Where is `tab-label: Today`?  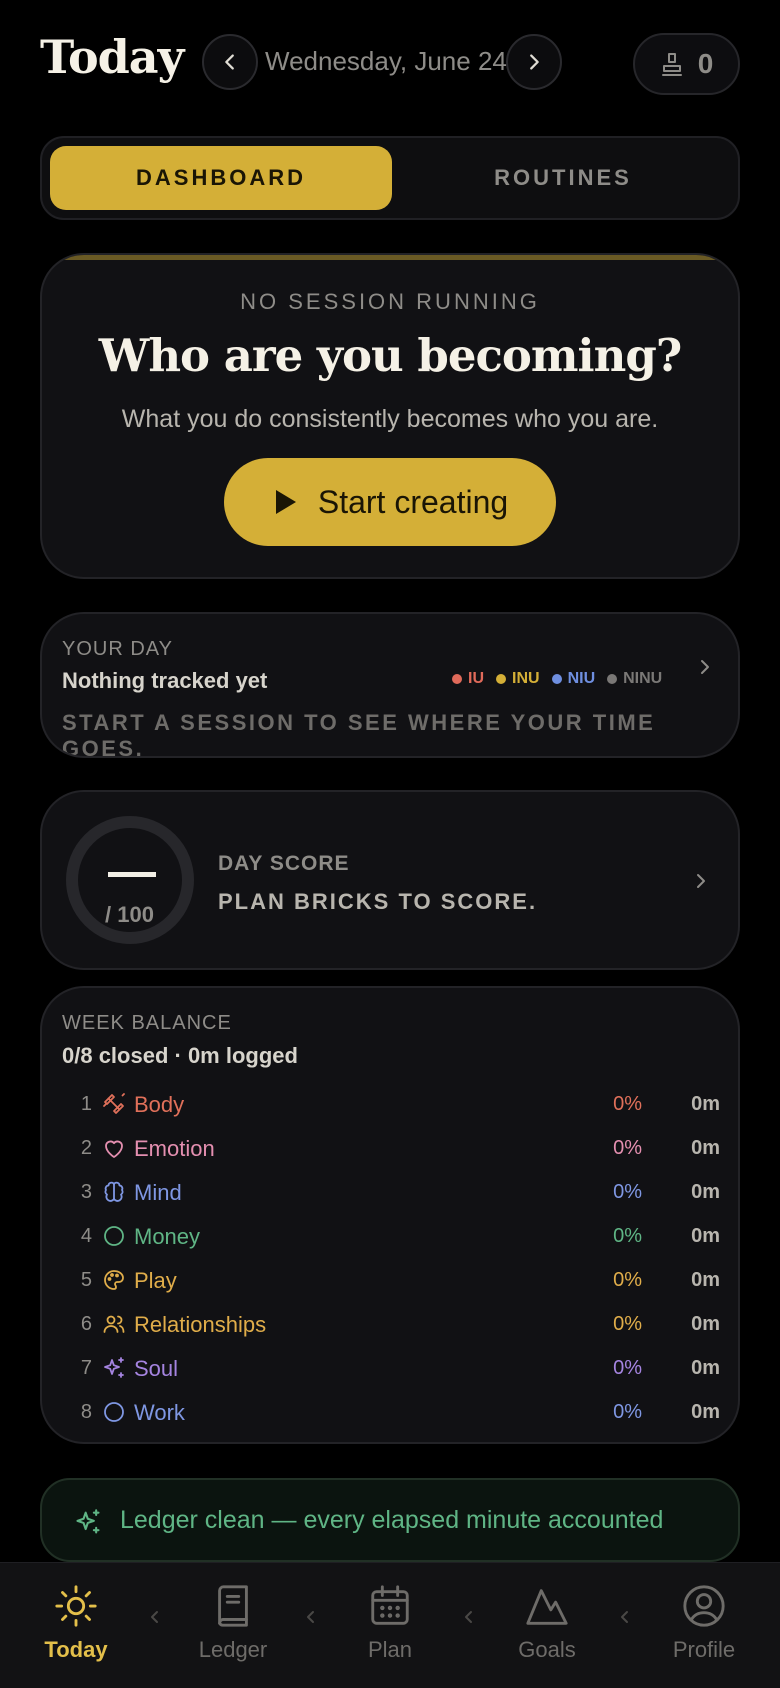
tab-label: Today is located at coordinates (76, 1649).